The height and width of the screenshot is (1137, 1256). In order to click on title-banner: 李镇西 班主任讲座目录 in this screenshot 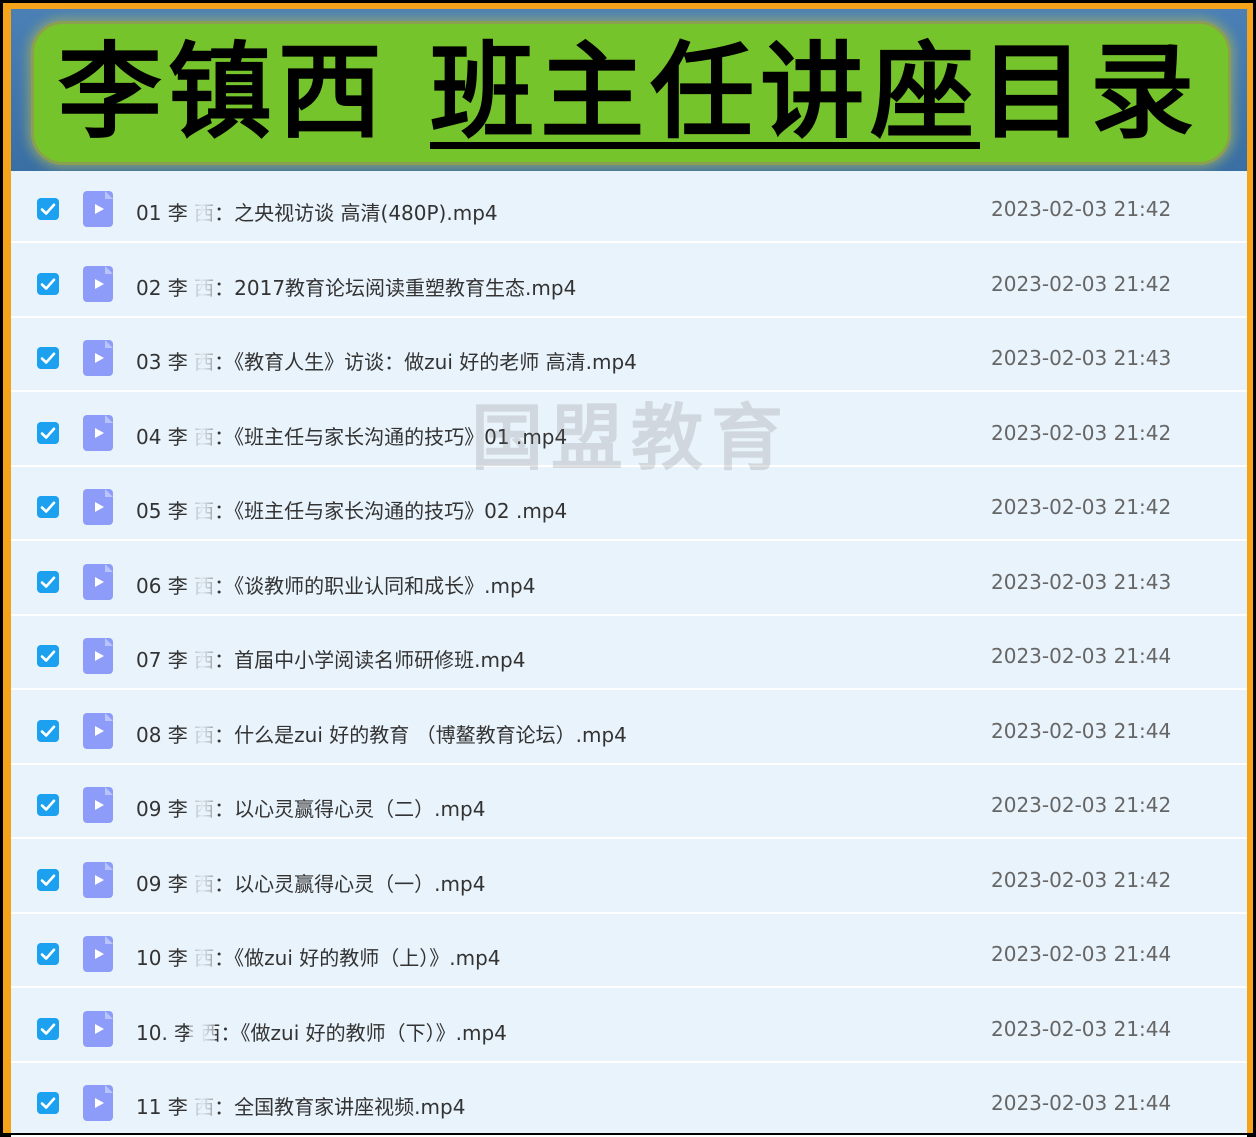, I will do `click(629, 90)`.